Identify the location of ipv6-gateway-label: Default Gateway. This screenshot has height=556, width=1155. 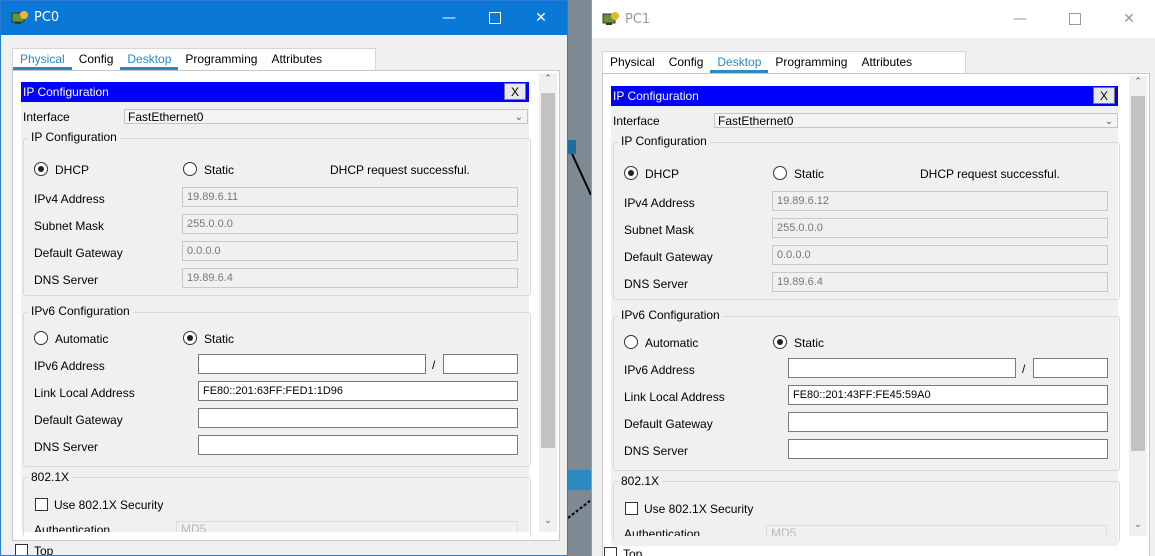
(78, 420).